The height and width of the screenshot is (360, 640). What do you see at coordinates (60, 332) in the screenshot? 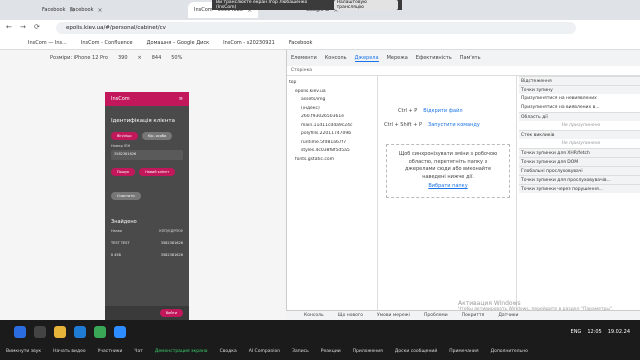
I see `folder-icon` at bounding box center [60, 332].